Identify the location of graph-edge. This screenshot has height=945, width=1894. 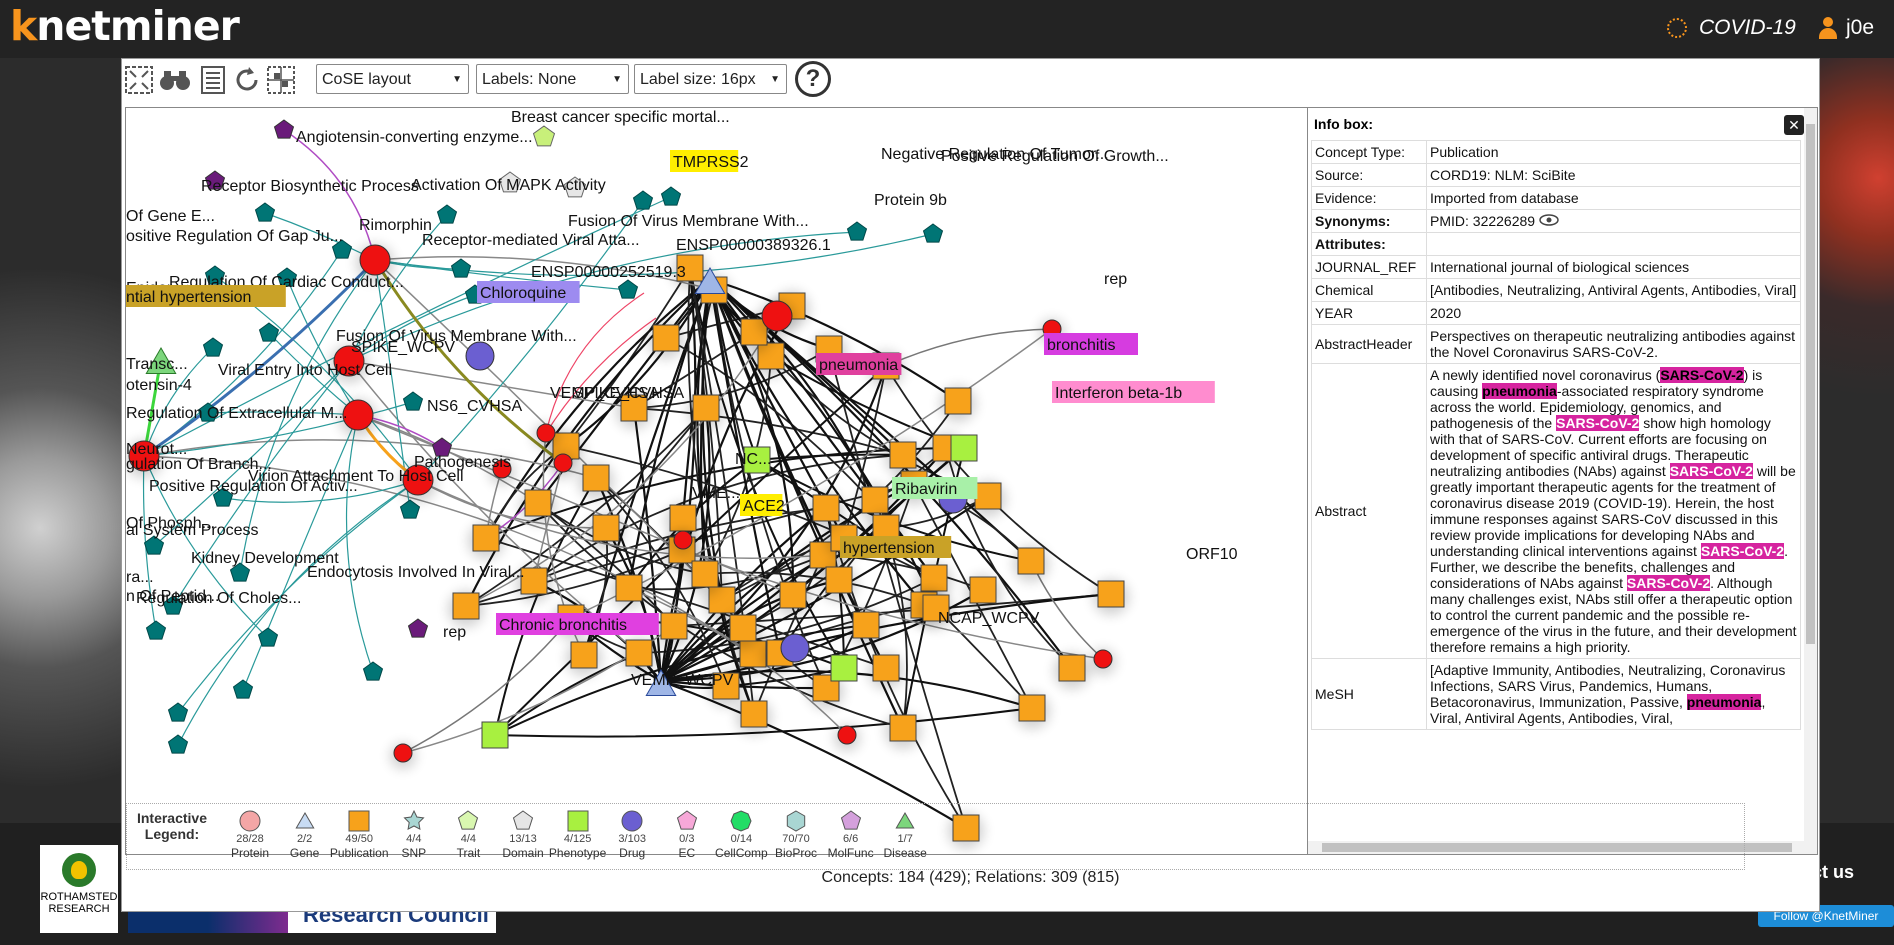
(359, 543).